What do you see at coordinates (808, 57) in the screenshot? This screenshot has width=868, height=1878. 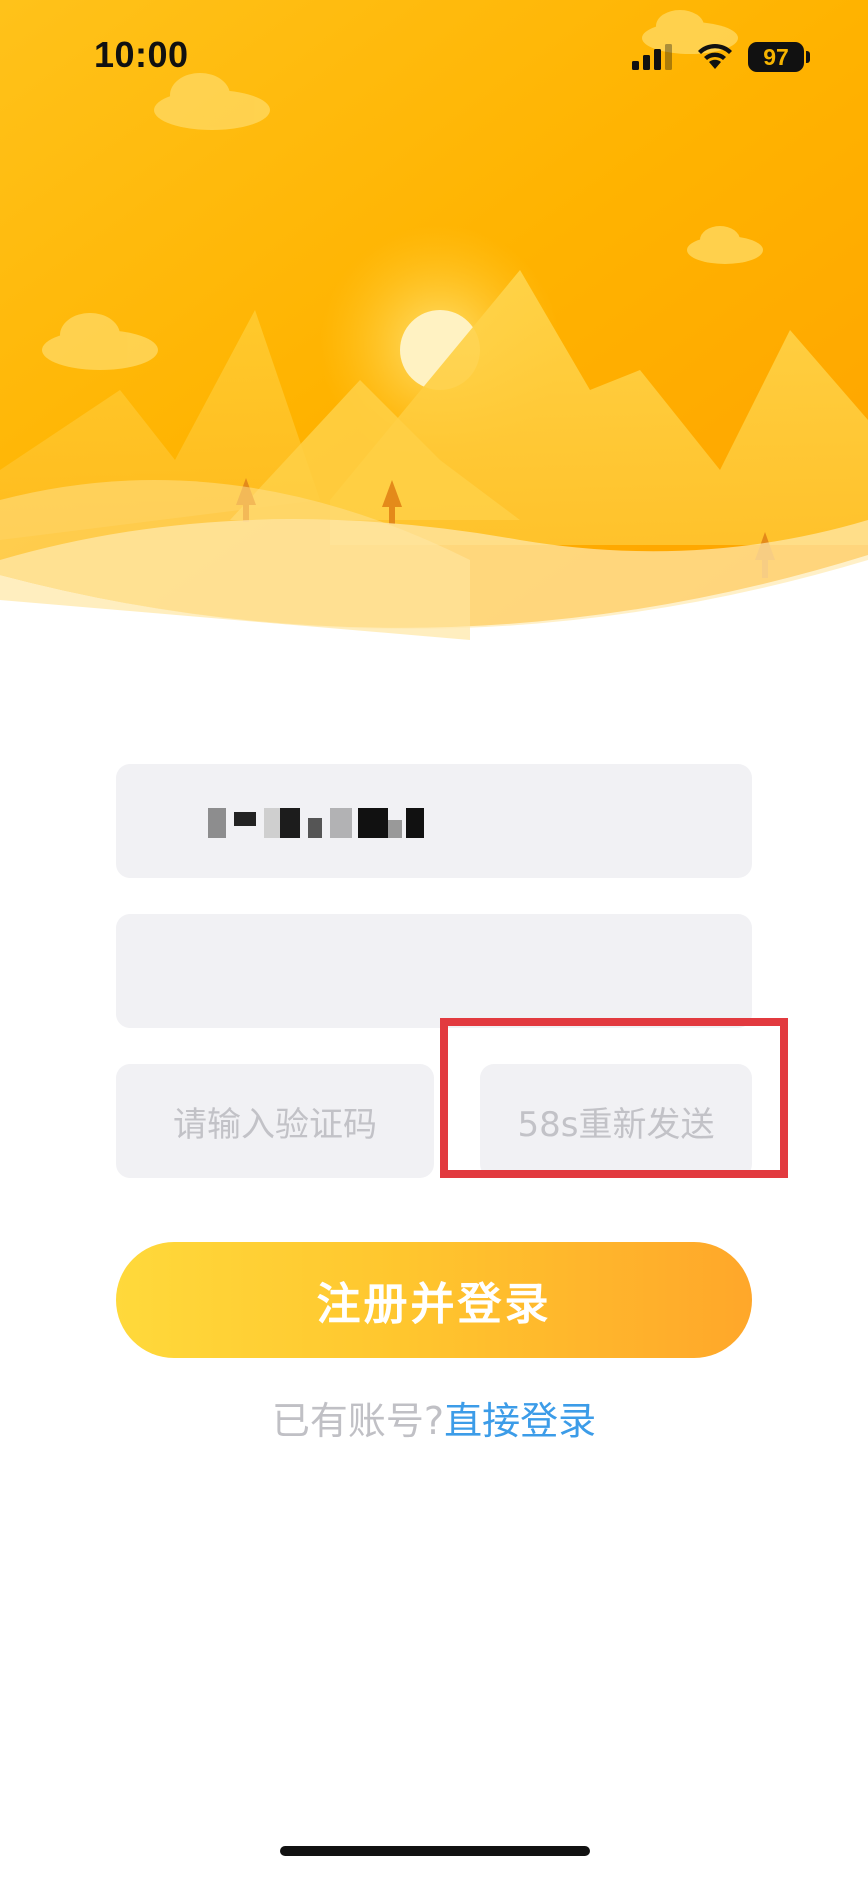 I see `battery-nub` at bounding box center [808, 57].